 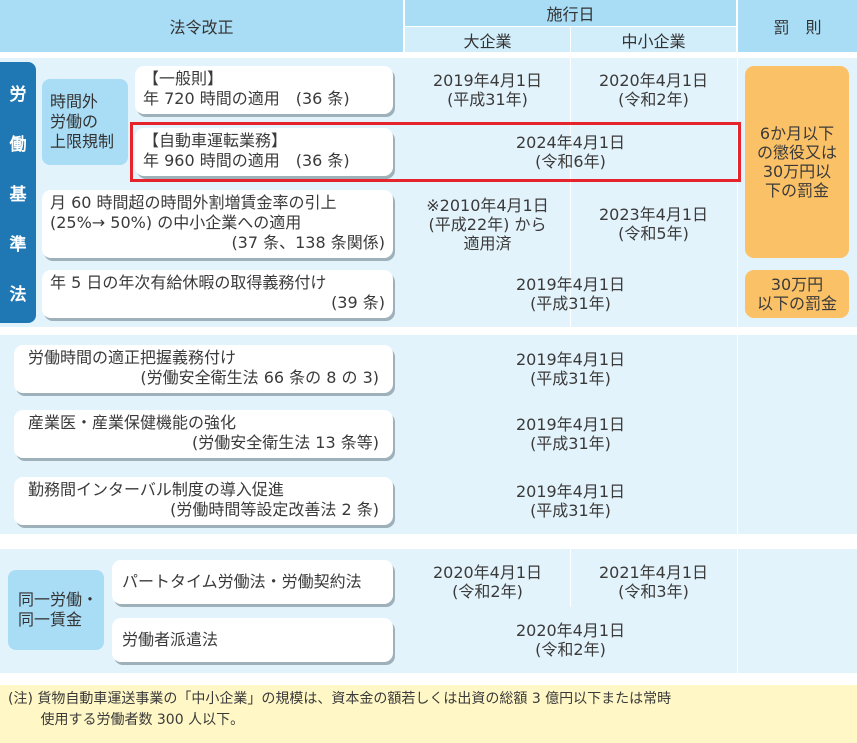 I want to click on parttime-law-card: パートタイム労働法・労働契約法, so click(x=252, y=582).